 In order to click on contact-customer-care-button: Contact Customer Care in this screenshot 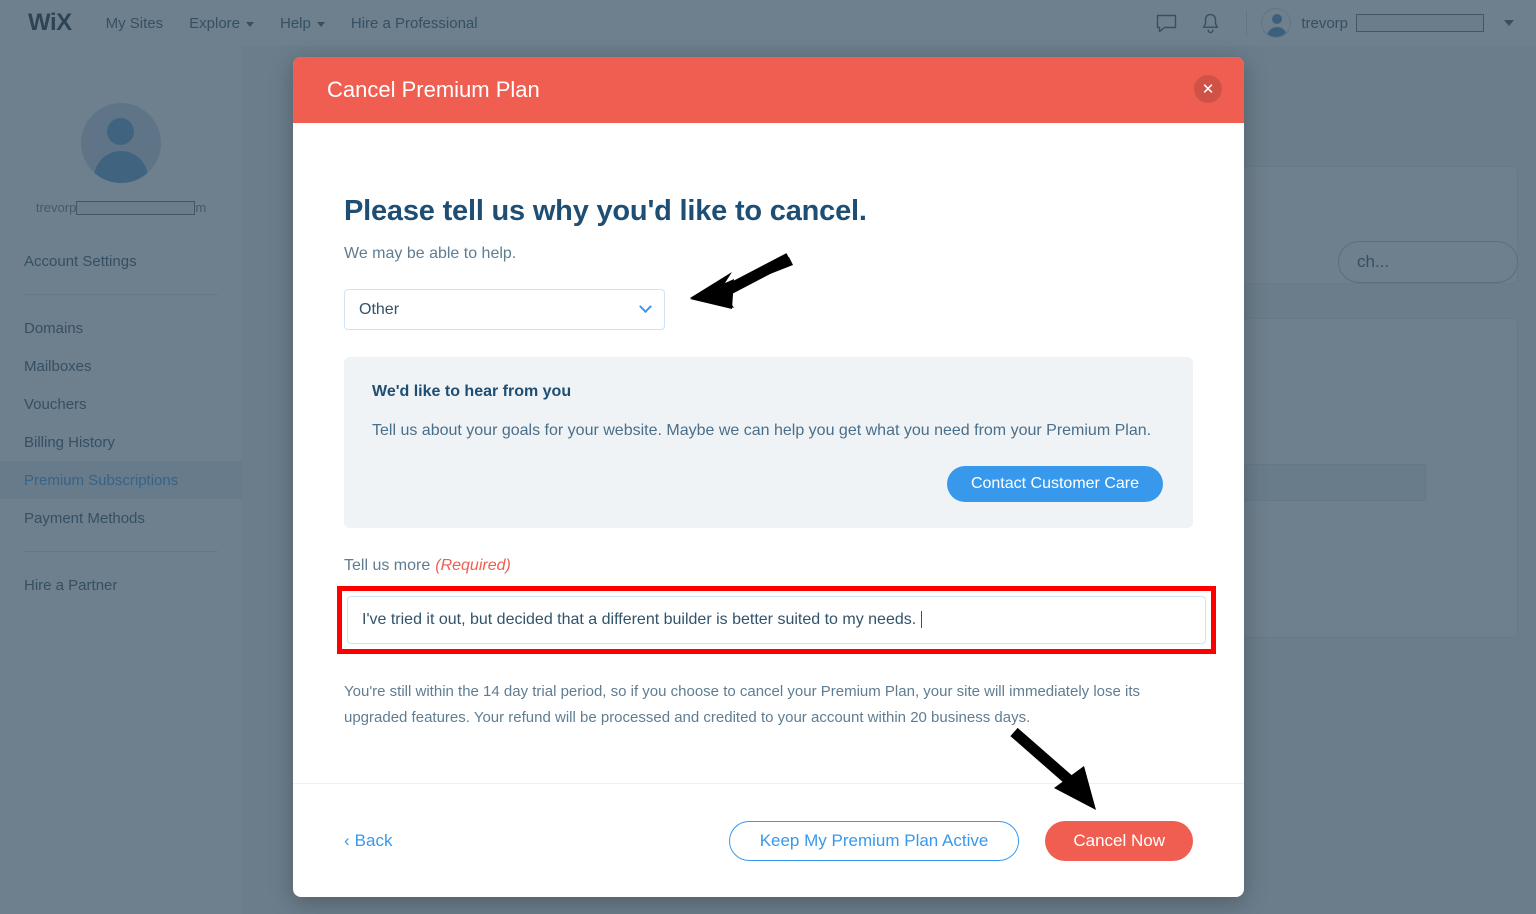, I will do `click(1054, 483)`.